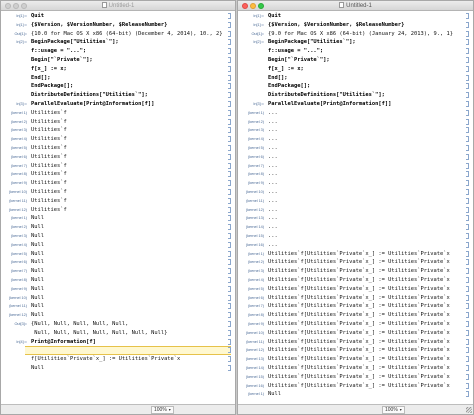  What do you see at coordinates (118, 350) in the screenshot?
I see `output-cell` at bounding box center [118, 350].